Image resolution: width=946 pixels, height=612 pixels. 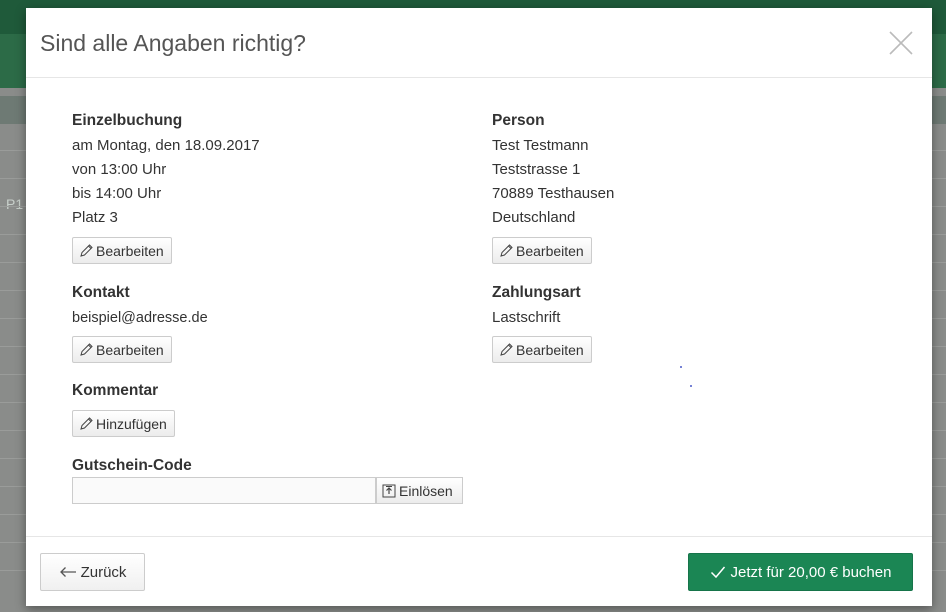 I want to click on add-comment-label: Hinzufügen, so click(x=131, y=423).